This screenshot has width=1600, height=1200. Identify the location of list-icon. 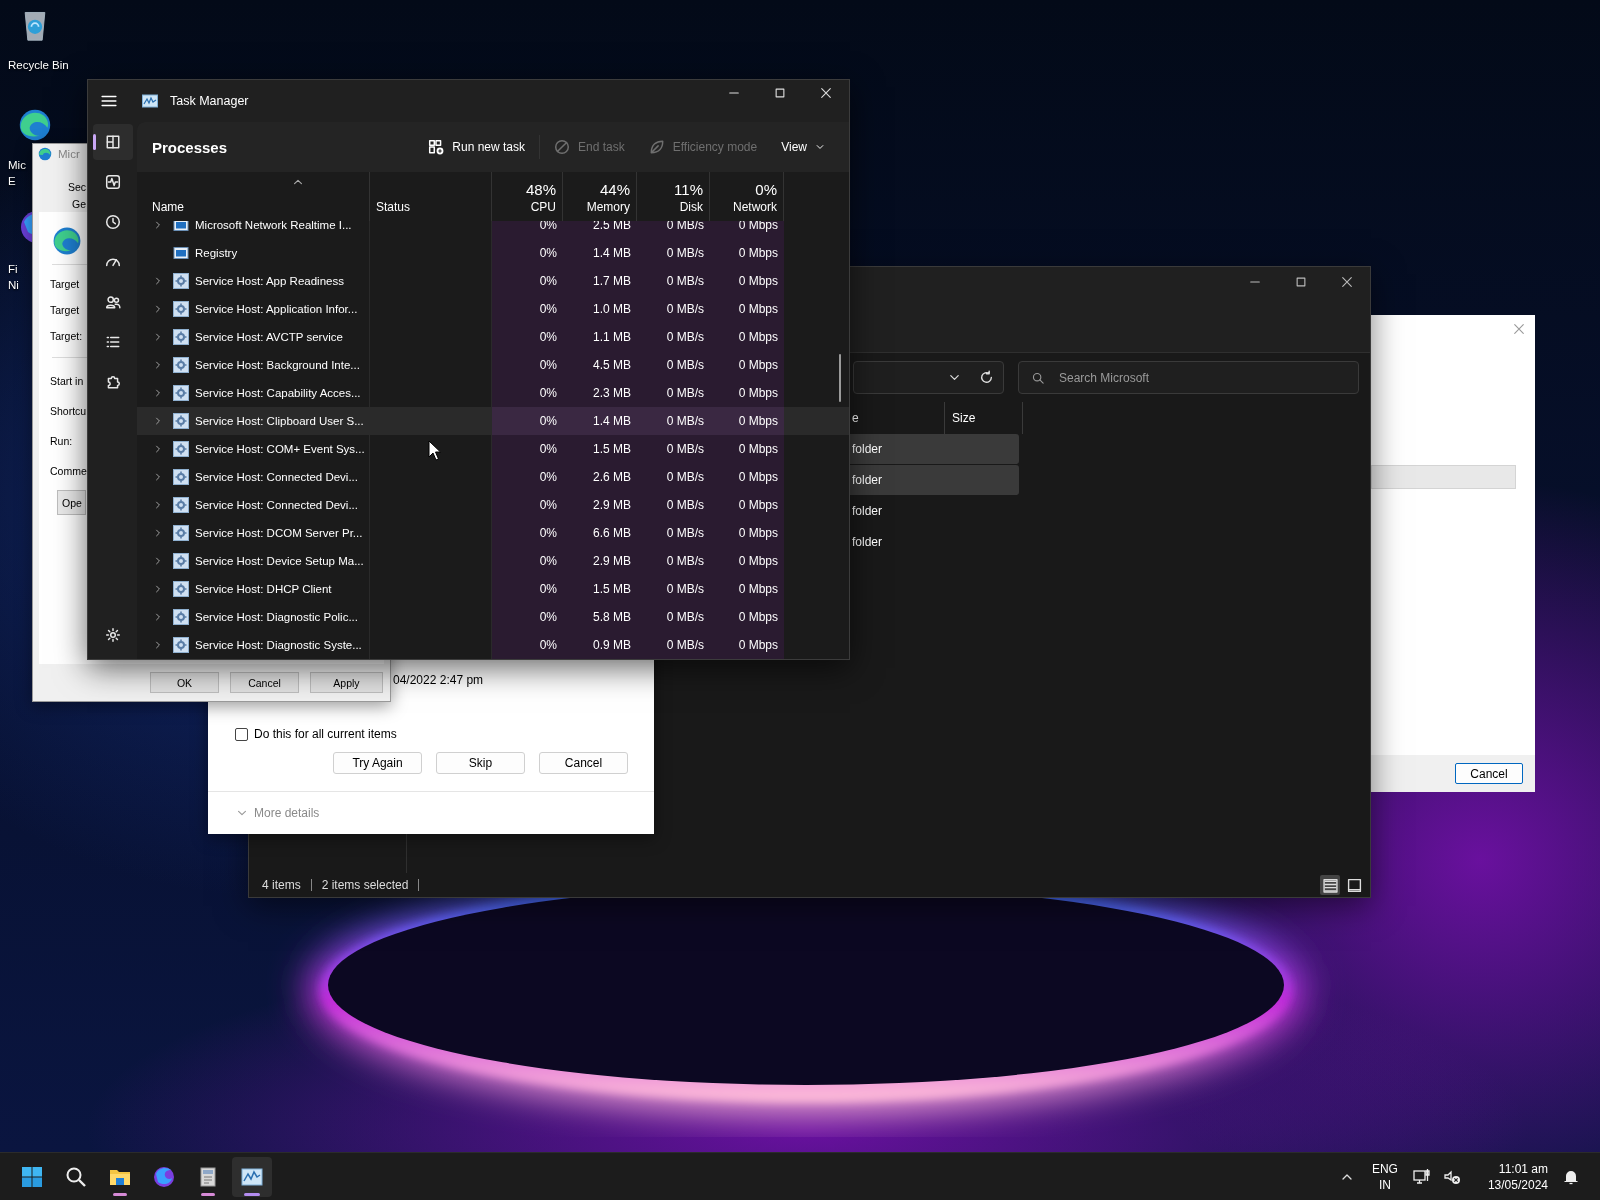
(113, 342).